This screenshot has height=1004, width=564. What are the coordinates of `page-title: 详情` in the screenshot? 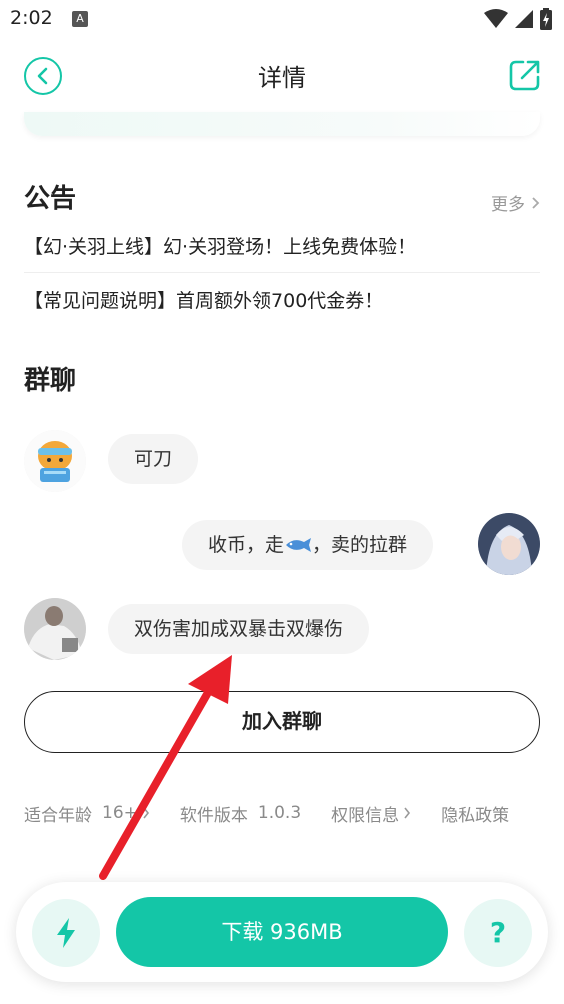 It's located at (282, 78).